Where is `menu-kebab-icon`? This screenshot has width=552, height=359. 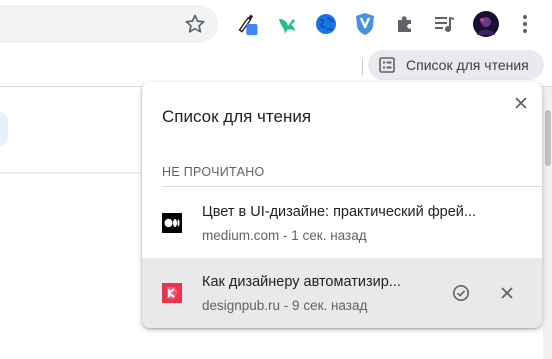
menu-kebab-icon is located at coordinates (525, 24).